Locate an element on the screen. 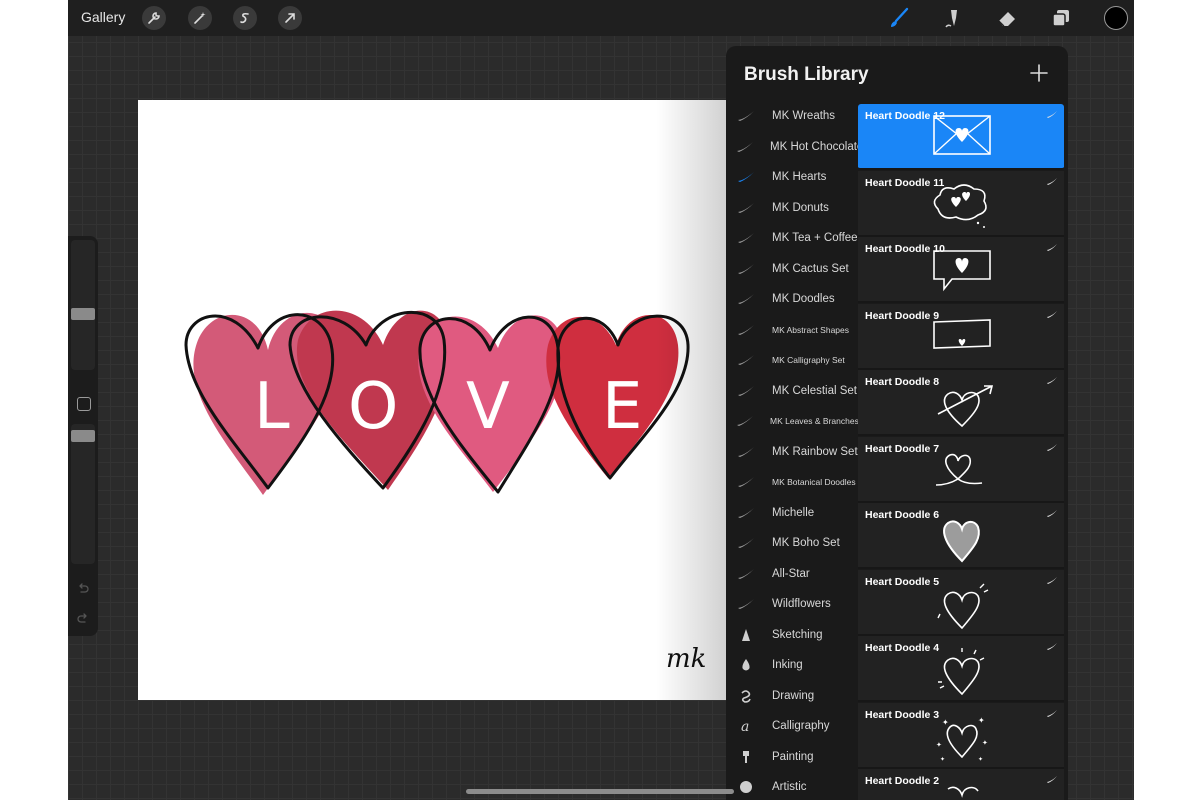 The image size is (1200, 800). brush-item: Heart Doodle 6 is located at coordinates (961, 536).